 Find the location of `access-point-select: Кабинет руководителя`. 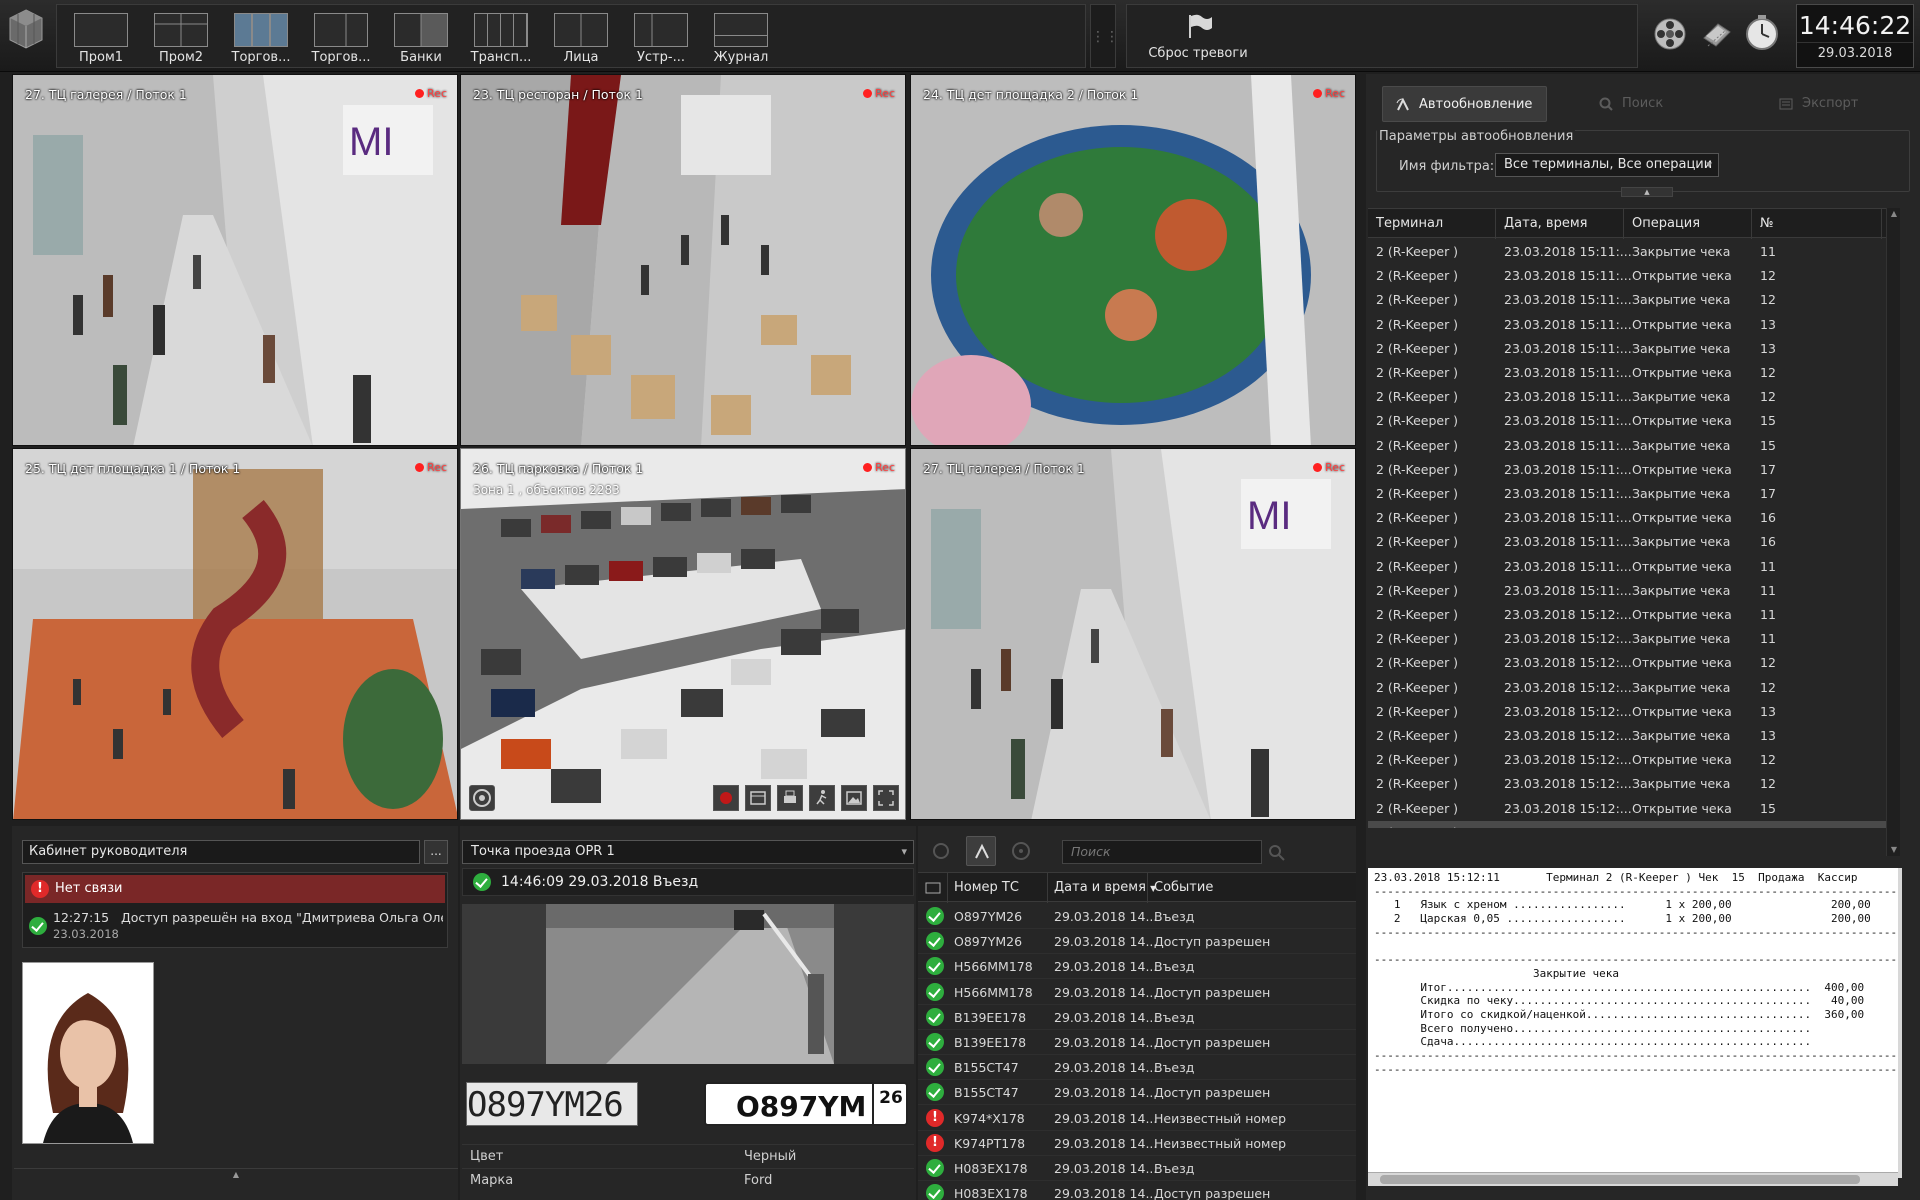

access-point-select: Кабинет руководителя is located at coordinates (221, 852).